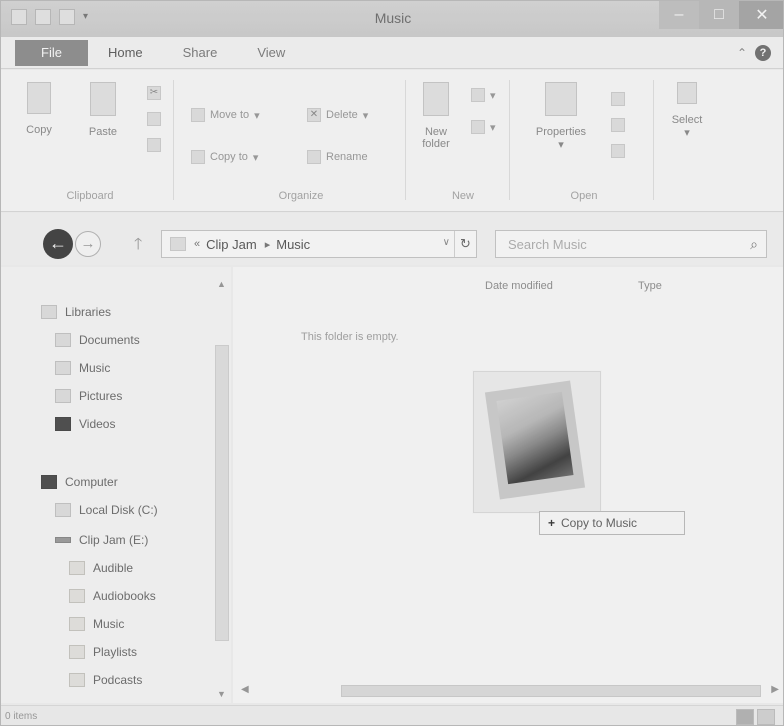  Describe the element at coordinates (742, 53) in the screenshot. I see `expand-ribbon-icon: ⌃` at that location.